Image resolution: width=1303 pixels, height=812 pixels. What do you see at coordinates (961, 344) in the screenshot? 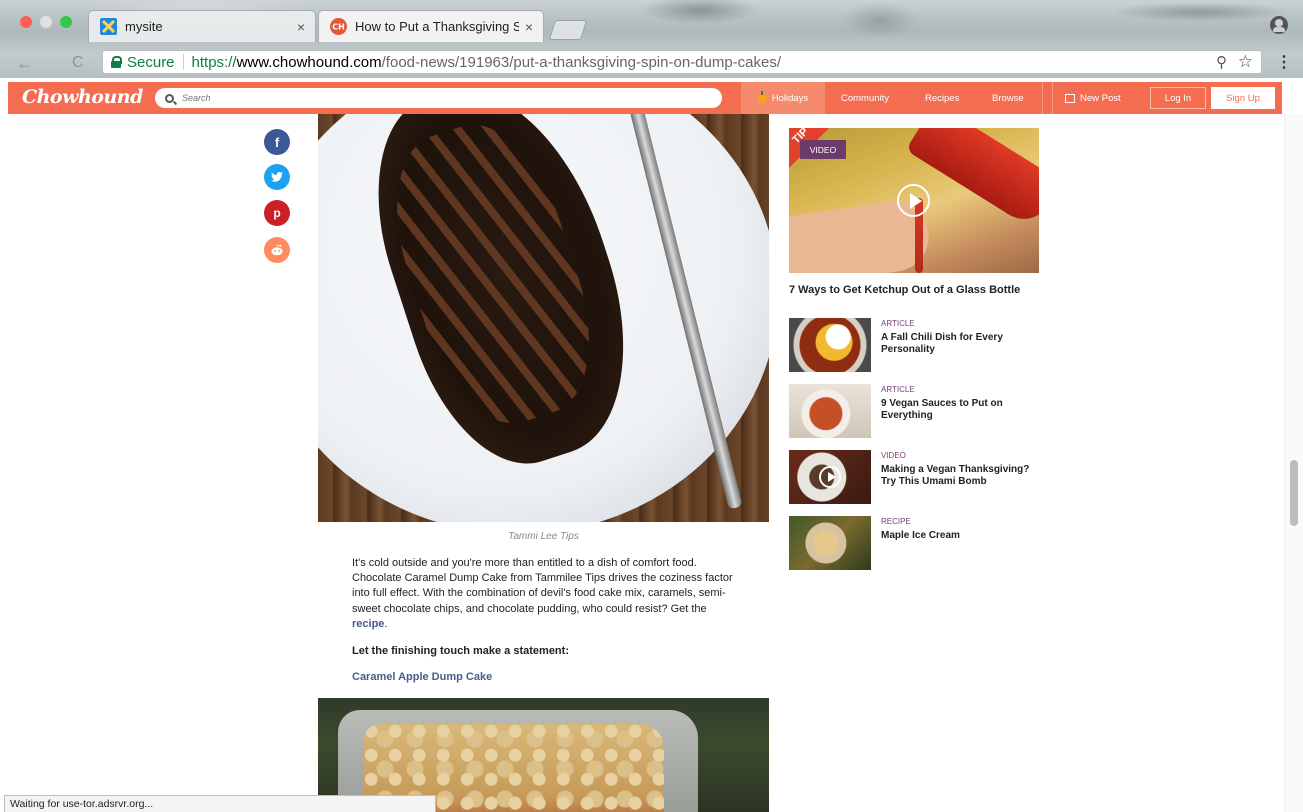
I see `sidebar-item-title: A Fall Chili Dish for Every Personality` at bounding box center [961, 344].